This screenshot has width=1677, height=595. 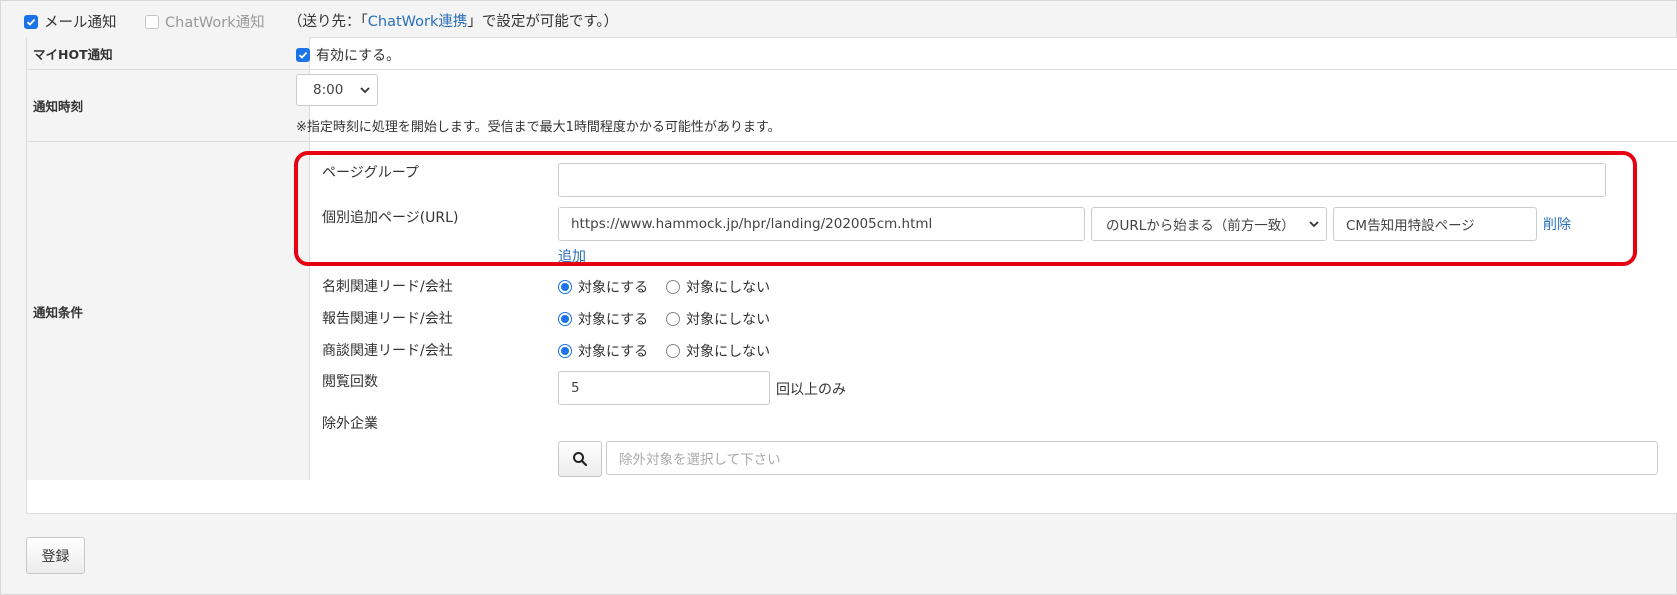 I want to click on chatwork-notify-label: ChatWork通知, so click(x=215, y=23).